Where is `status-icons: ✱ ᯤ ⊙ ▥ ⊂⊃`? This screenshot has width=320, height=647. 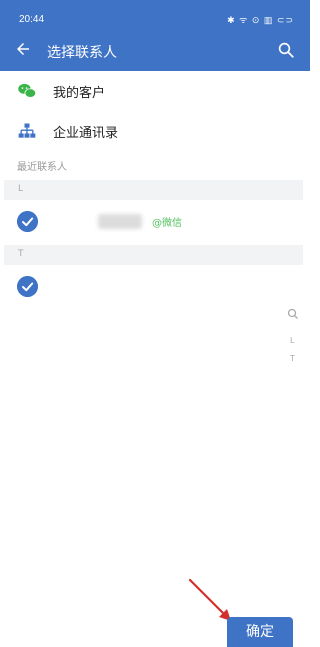
status-icons: ✱ ᯤ ⊙ ▥ ⊂⊃ is located at coordinates (260, 20).